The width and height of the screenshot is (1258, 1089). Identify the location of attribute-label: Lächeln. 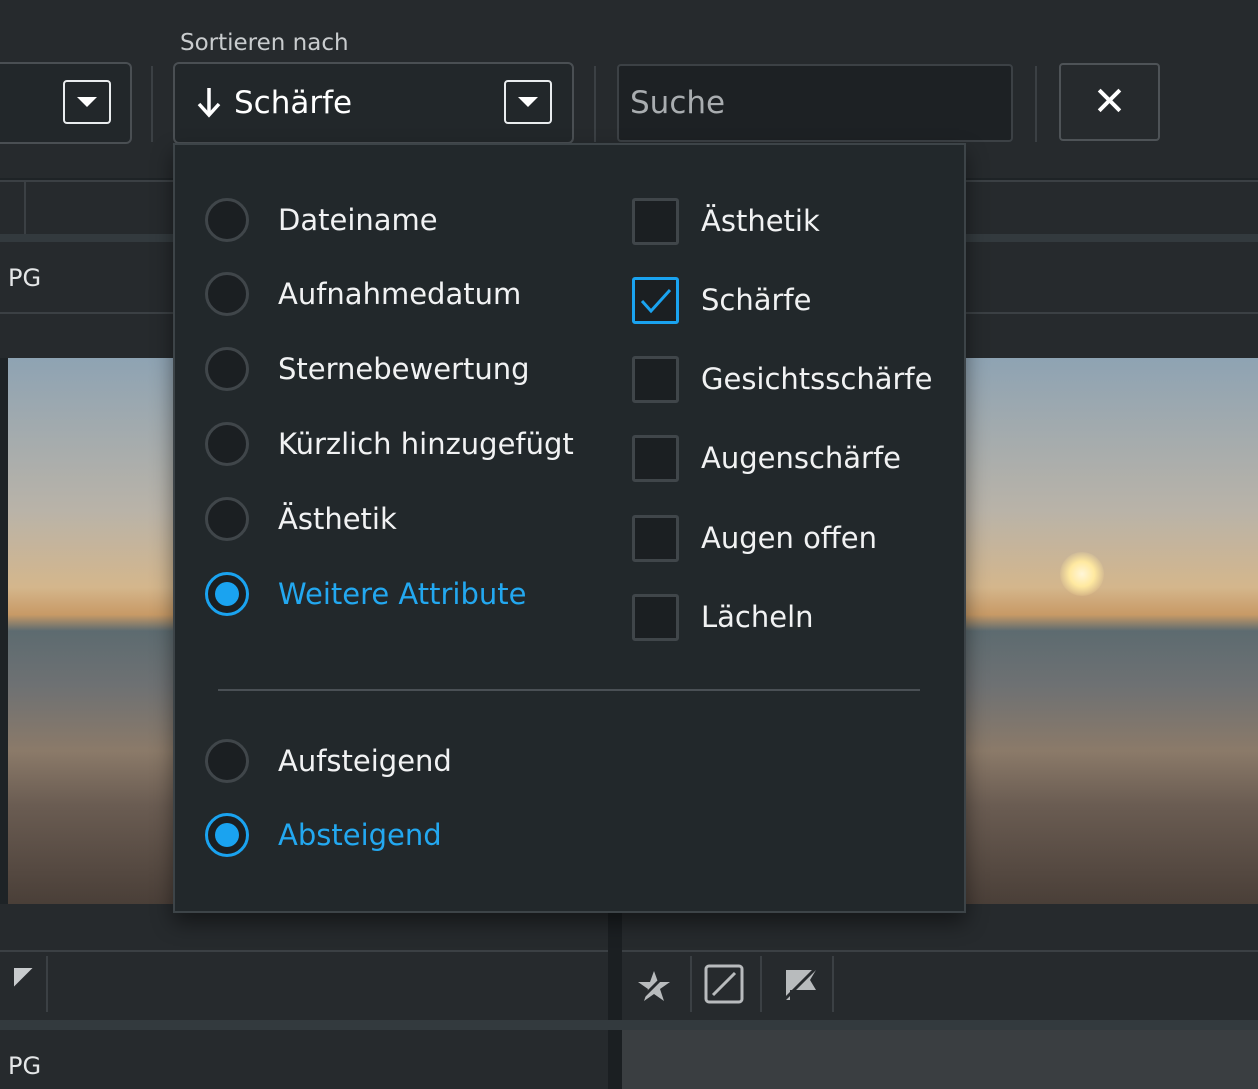
(757, 617).